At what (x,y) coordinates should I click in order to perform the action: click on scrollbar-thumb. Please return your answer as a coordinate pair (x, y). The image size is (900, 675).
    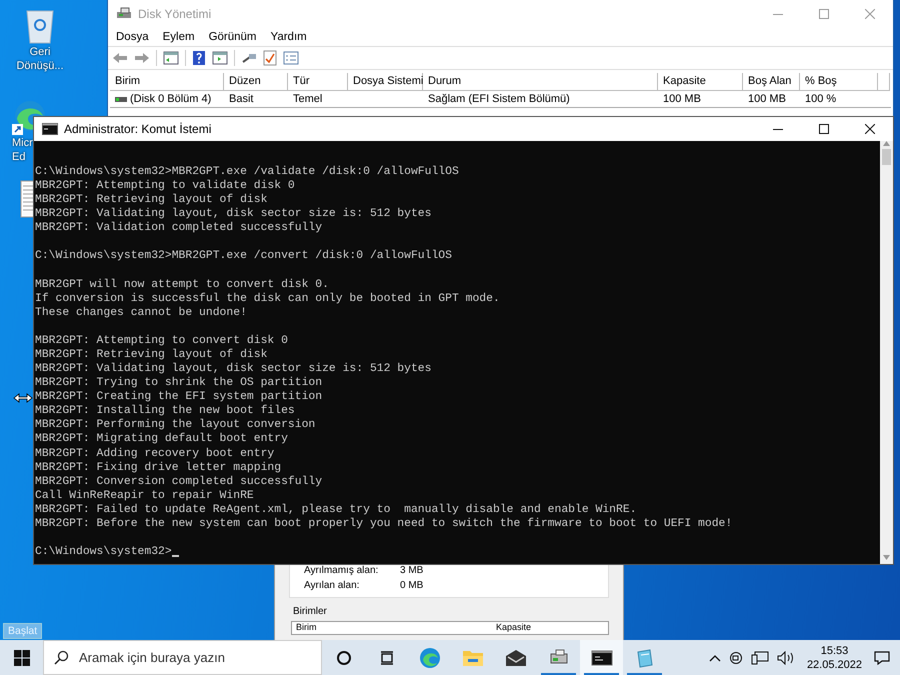
    Looking at the image, I should click on (886, 157).